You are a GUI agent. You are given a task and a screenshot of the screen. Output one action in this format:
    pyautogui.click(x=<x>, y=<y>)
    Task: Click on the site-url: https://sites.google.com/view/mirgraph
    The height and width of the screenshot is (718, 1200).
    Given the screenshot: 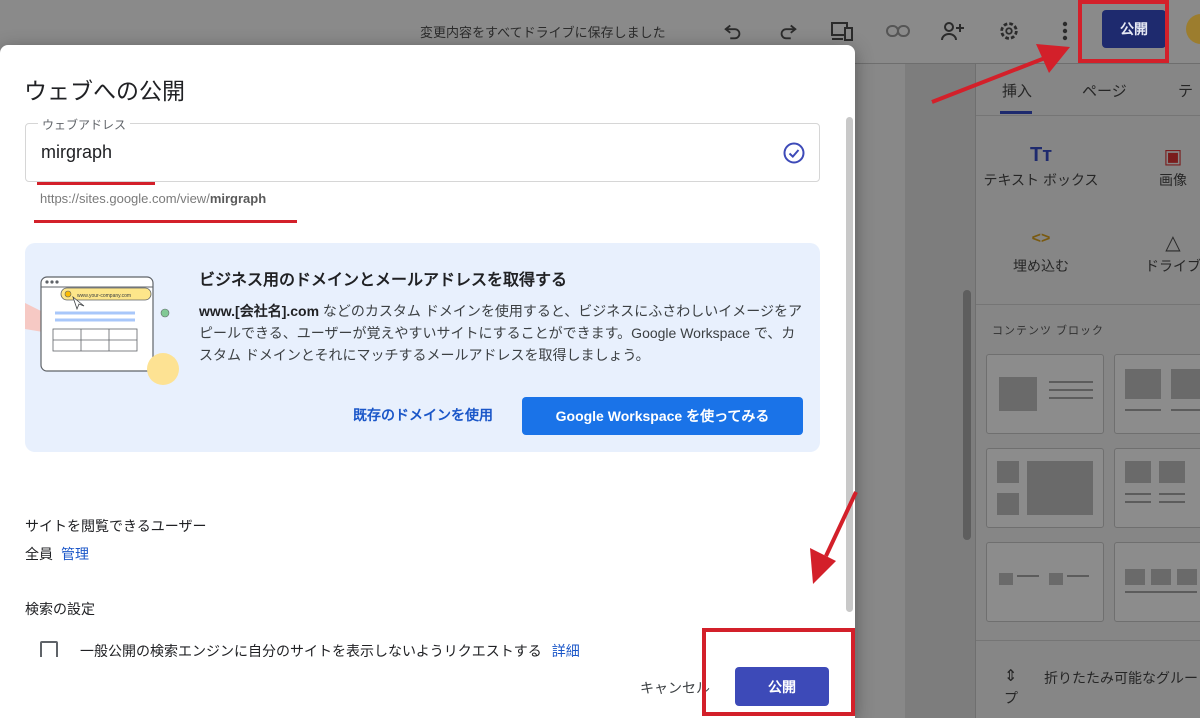 What is the action you would take?
    pyautogui.click(x=153, y=198)
    